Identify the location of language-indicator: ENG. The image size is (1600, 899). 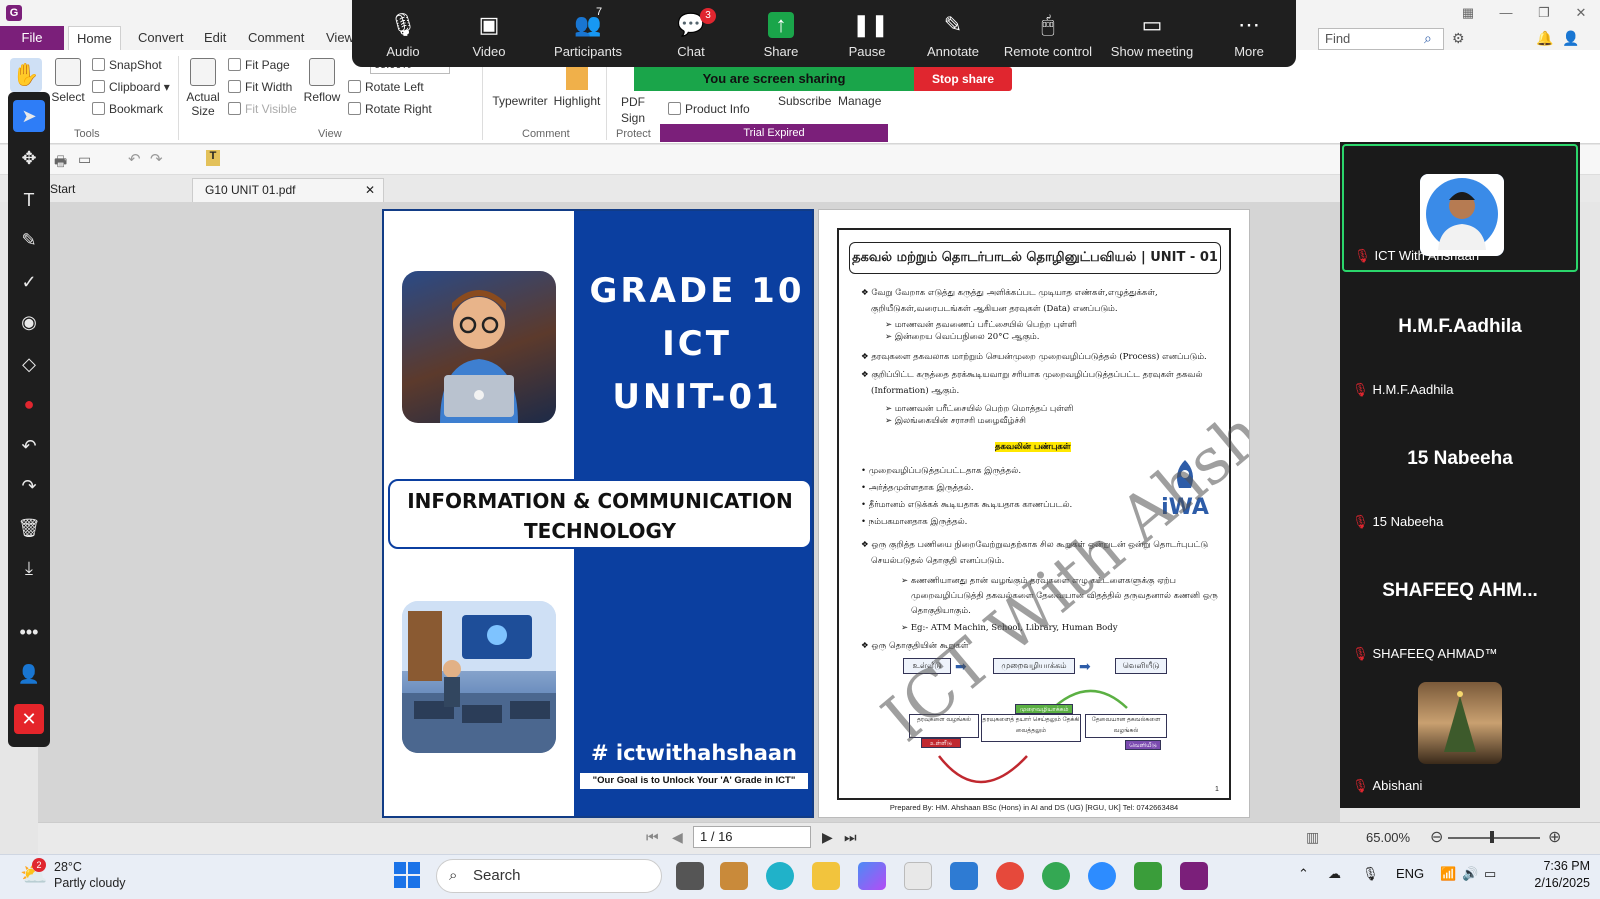
(1410, 873).